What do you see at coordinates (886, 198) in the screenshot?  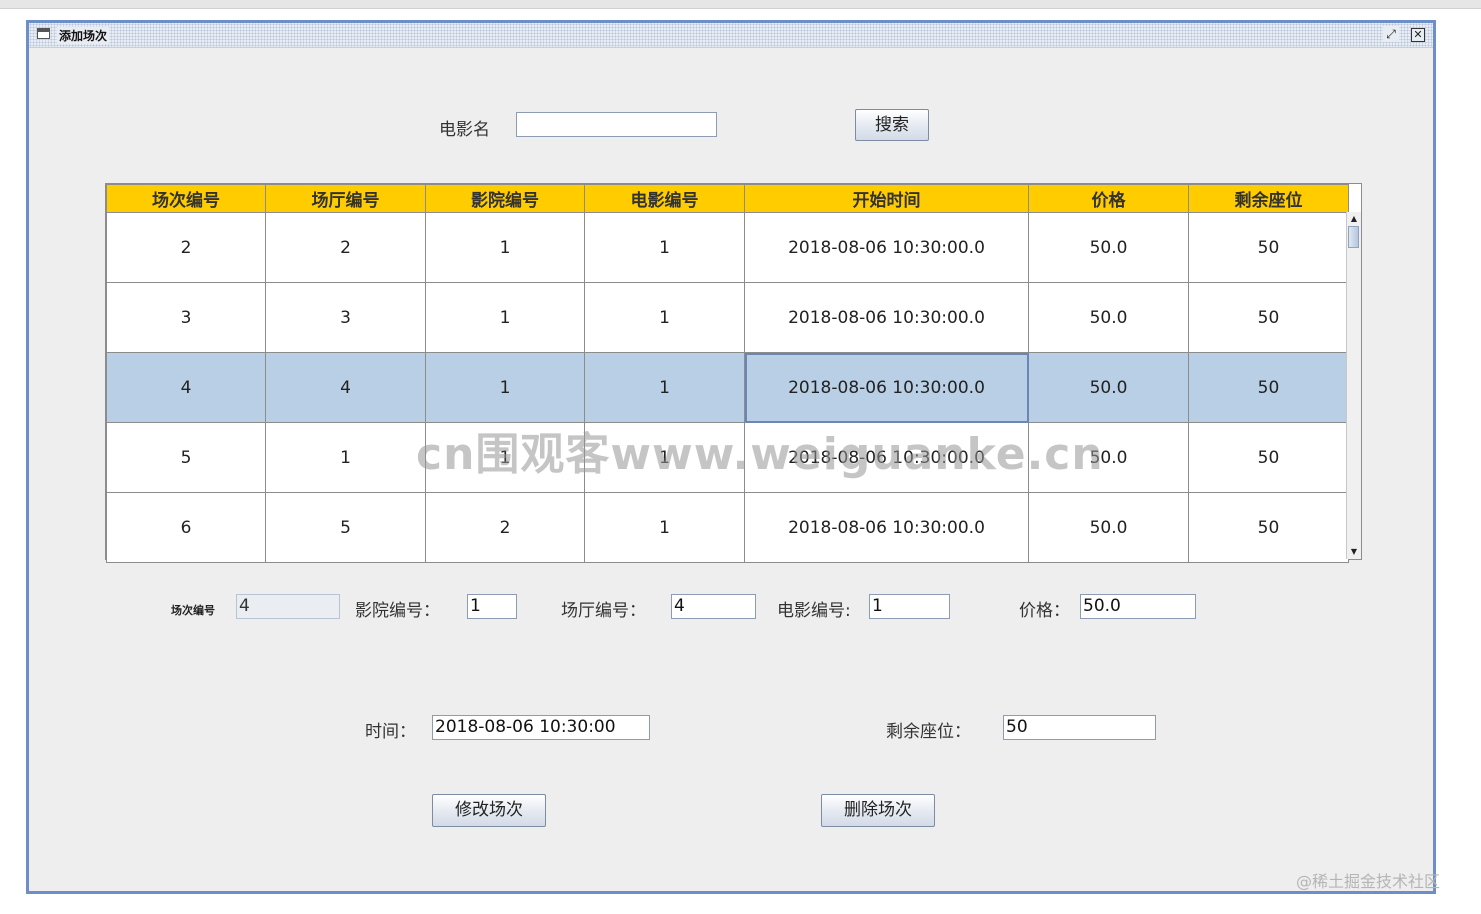 I see `column-header: 开始时间` at bounding box center [886, 198].